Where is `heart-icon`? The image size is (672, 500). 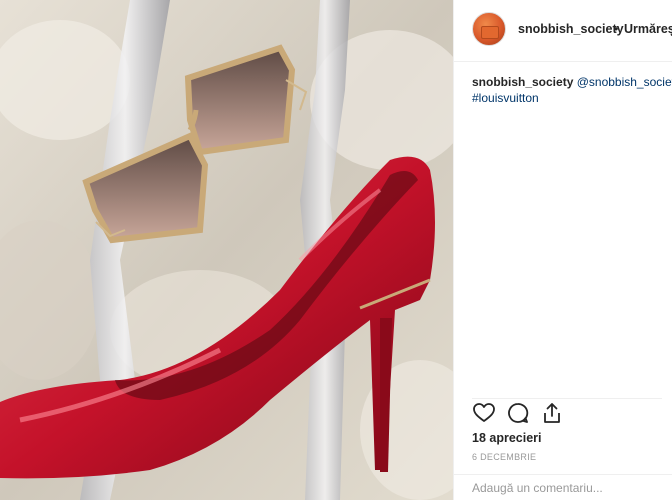 heart-icon is located at coordinates (484, 413).